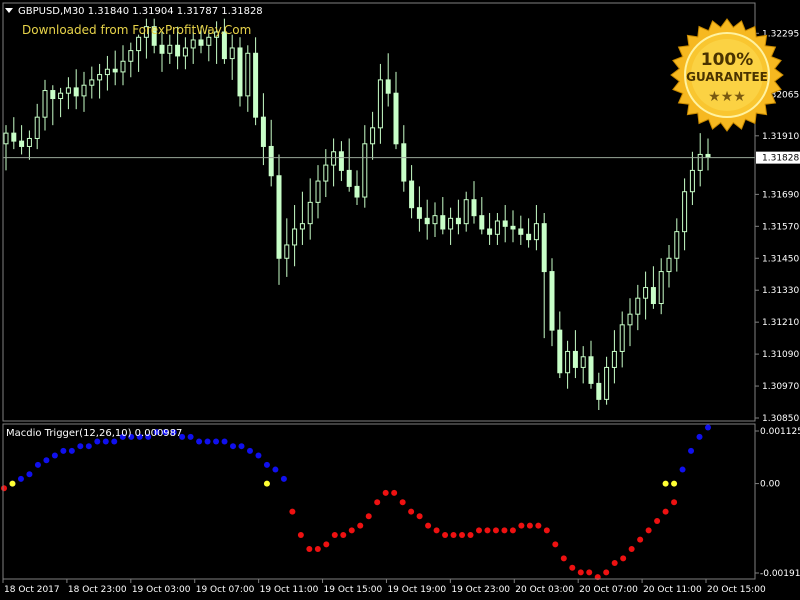 Image resolution: width=800 pixels, height=600 pixels. Describe the element at coordinates (289, 590) in the screenshot. I see `time-tick-label: 19 Oct 11:00` at that location.